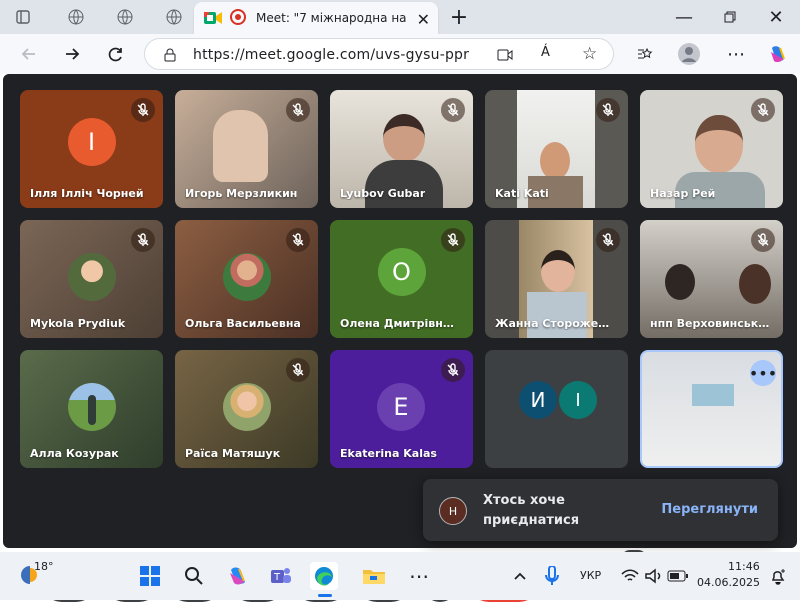 The image size is (800, 608). Describe the element at coordinates (401, 271) in the screenshot. I see `participant-avatar: О` at that location.